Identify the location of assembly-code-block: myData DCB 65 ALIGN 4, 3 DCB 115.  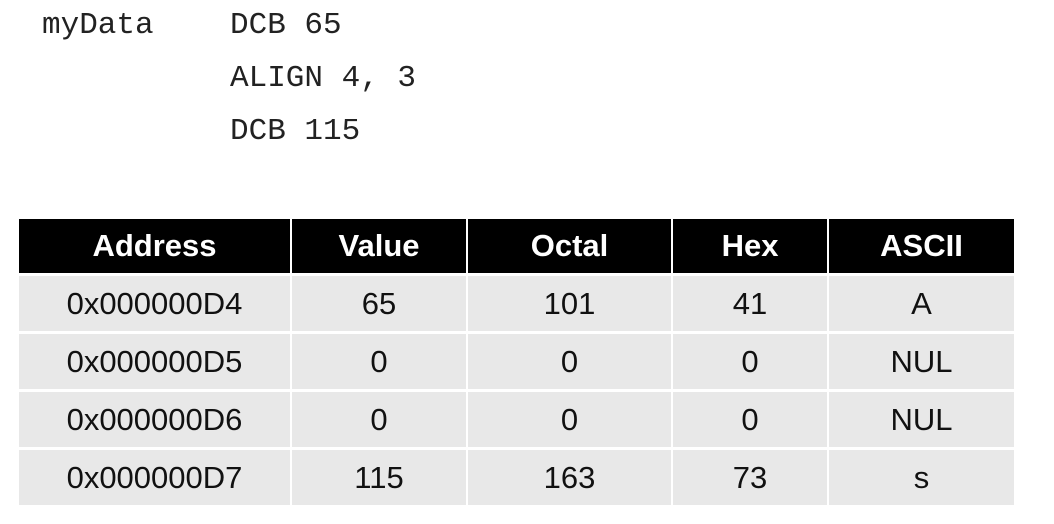
(229, 83).